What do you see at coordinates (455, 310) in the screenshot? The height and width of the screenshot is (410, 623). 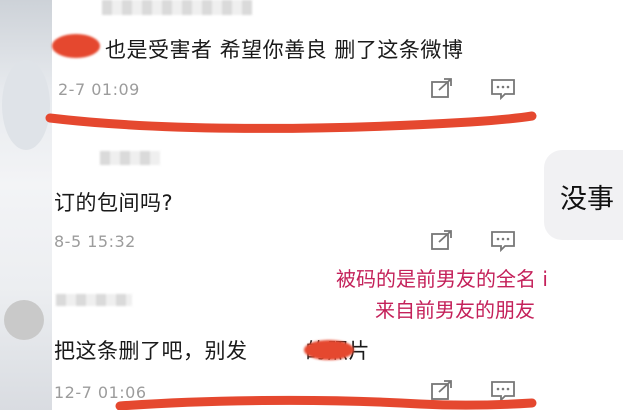 I see `annotation-line: 来自前男友的朋友` at bounding box center [455, 310].